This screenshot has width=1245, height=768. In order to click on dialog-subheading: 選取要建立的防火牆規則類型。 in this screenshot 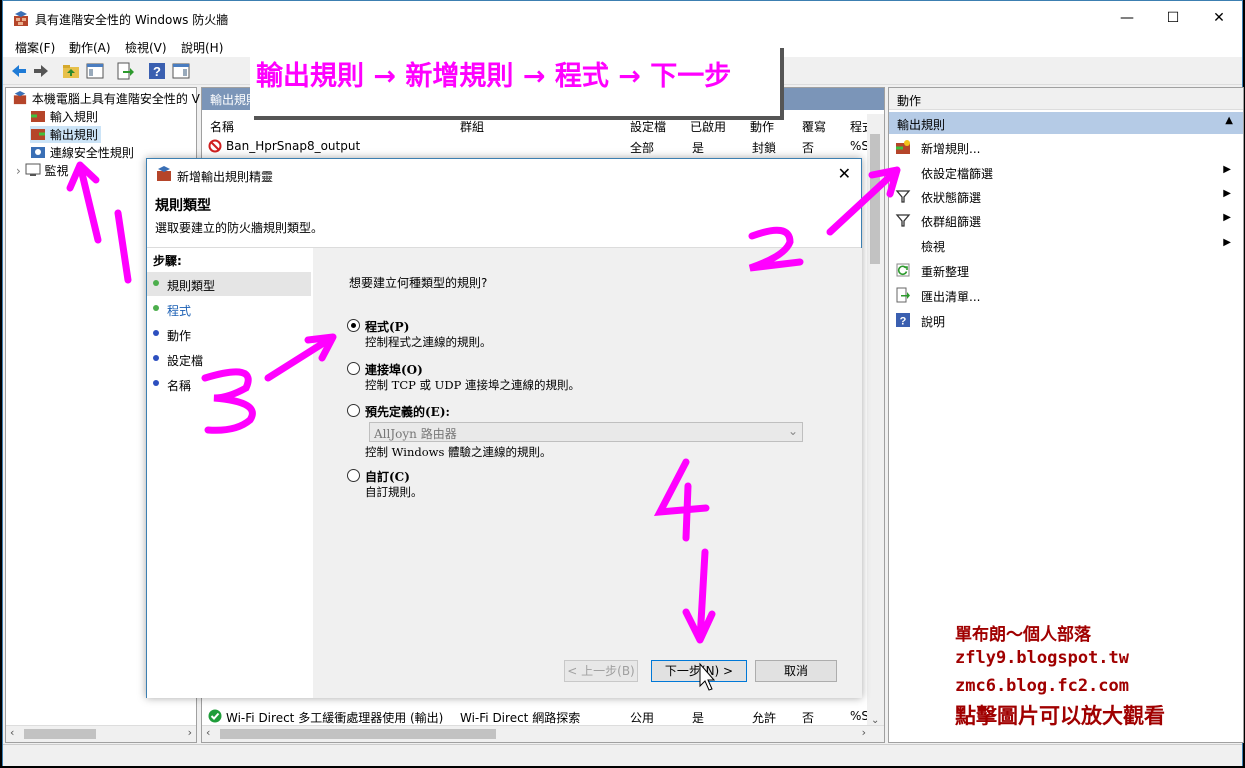, I will do `click(239, 228)`.